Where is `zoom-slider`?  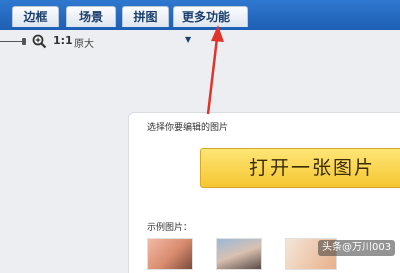 zoom-slider is located at coordinates (13, 41).